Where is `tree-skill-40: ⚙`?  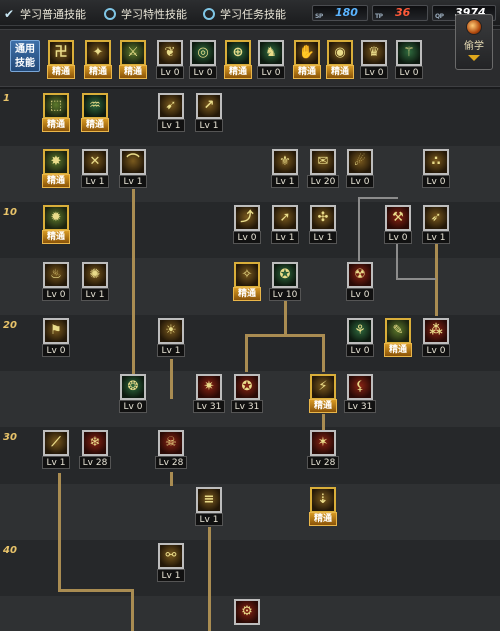 tree-skill-40: ⚙ is located at coordinates (247, 612).